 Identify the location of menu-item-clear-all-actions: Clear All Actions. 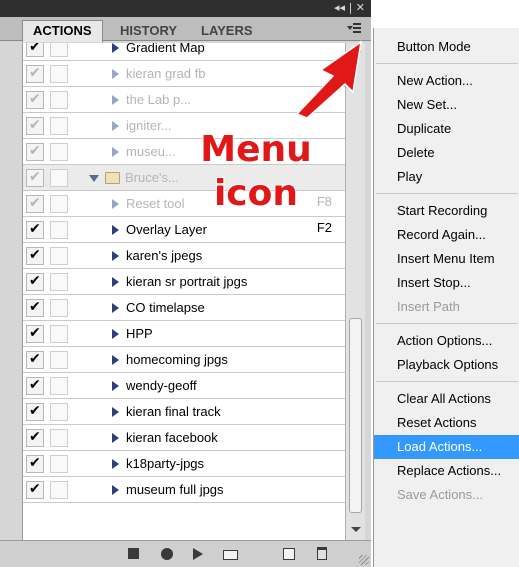
(446, 399).